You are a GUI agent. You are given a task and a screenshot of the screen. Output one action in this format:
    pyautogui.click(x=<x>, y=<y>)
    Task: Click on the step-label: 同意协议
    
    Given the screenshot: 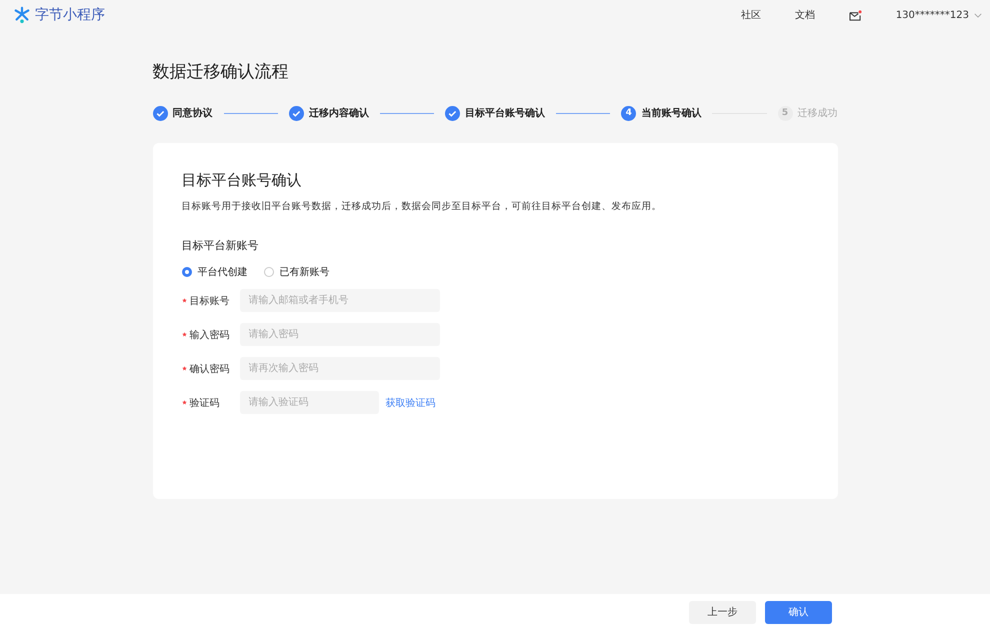 What is the action you would take?
    pyautogui.click(x=192, y=113)
    